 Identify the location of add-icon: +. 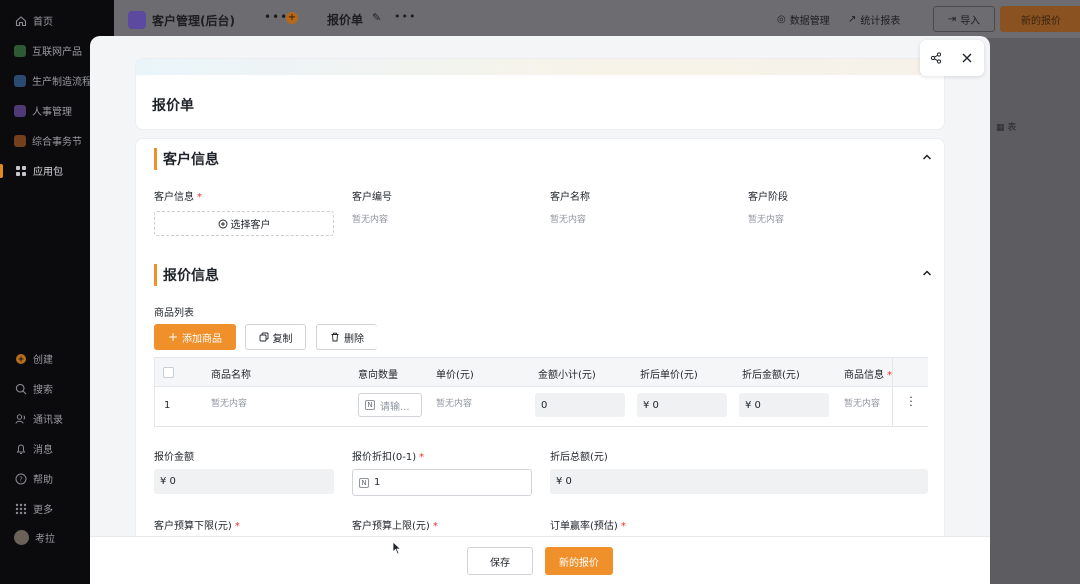
(292, 18).